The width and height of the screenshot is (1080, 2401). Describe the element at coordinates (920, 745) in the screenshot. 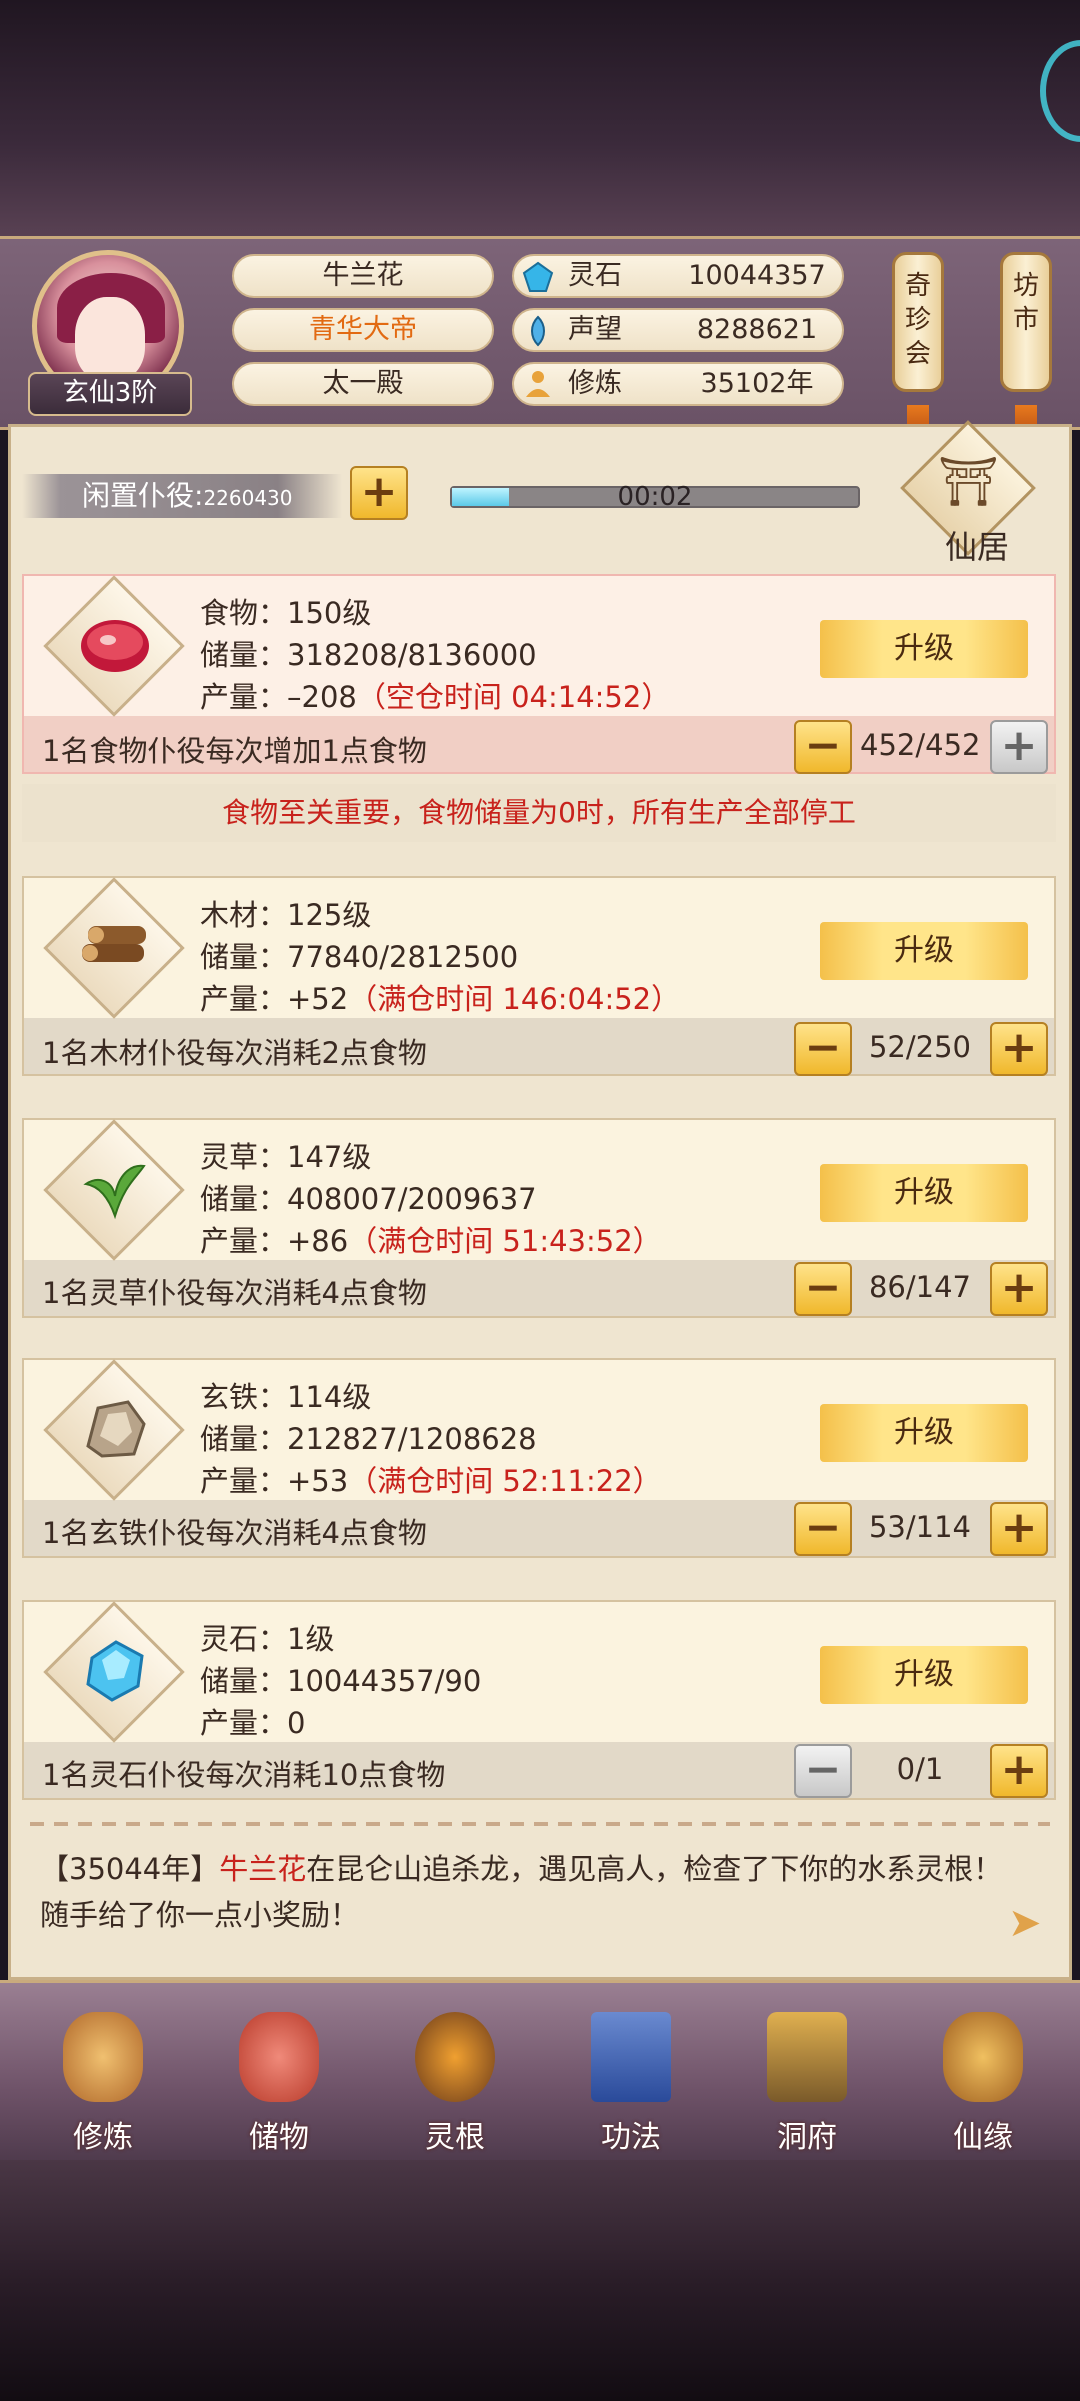

I see `servant-count: 452/452` at that location.